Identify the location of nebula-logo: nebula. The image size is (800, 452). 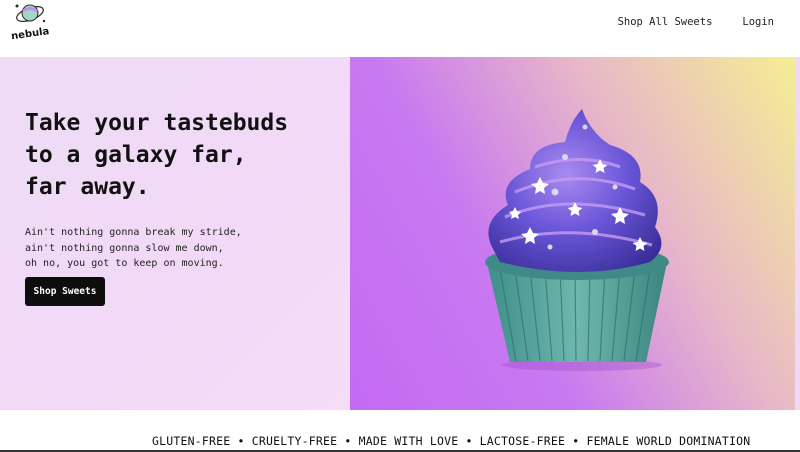
(30, 21).